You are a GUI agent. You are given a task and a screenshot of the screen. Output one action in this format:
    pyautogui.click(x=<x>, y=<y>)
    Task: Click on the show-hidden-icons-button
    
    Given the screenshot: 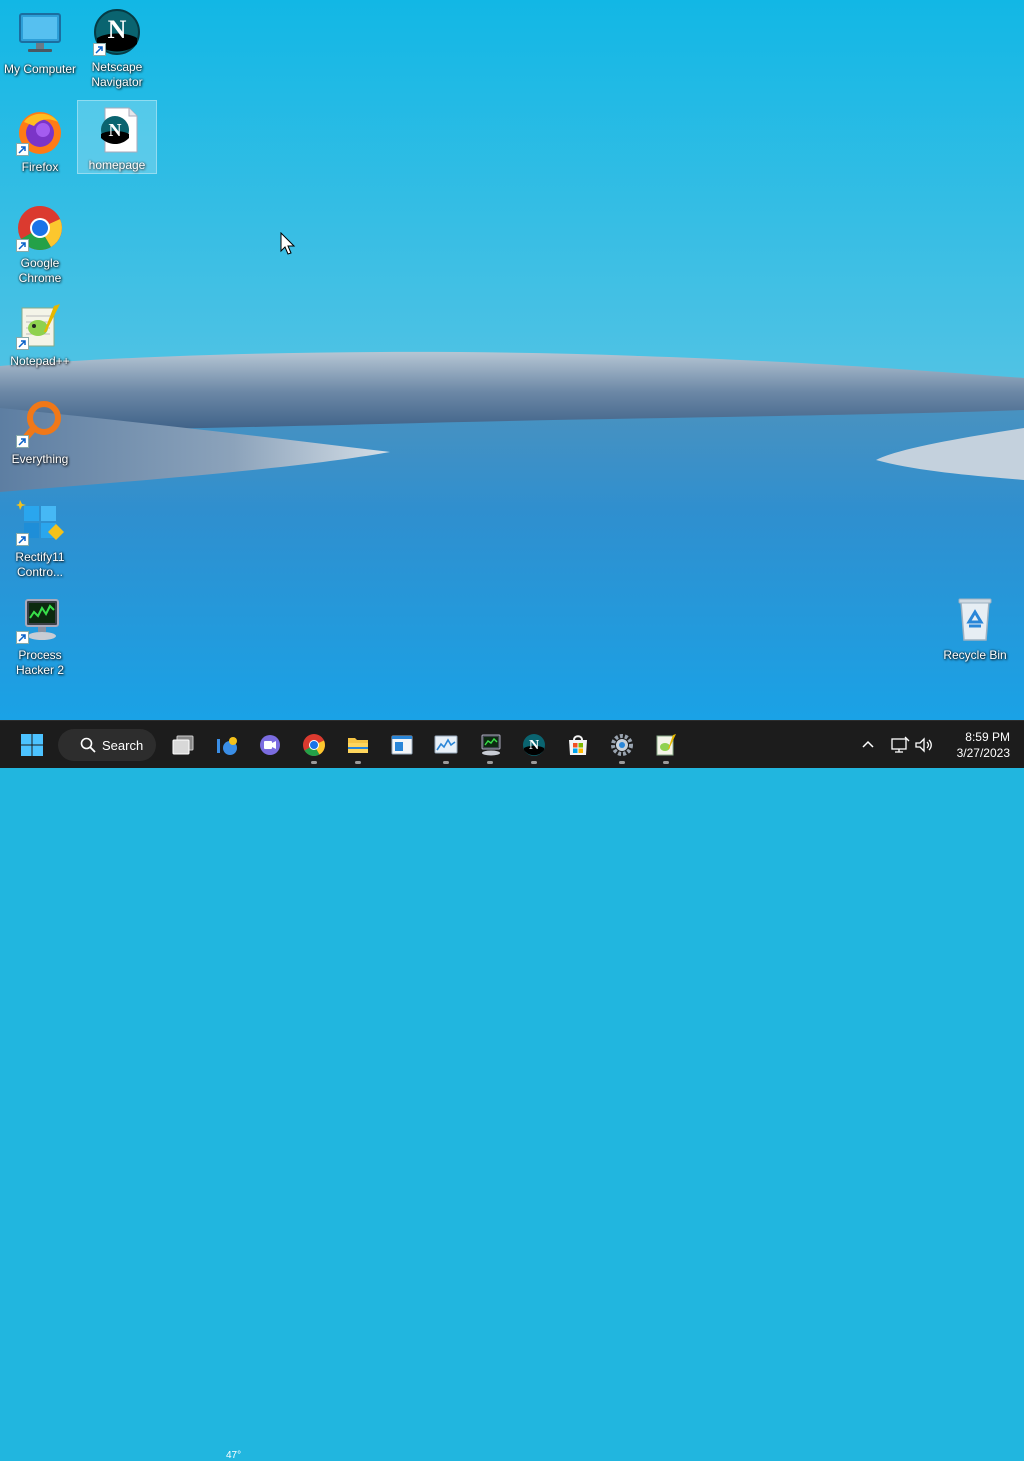 What is the action you would take?
    pyautogui.click(x=868, y=745)
    